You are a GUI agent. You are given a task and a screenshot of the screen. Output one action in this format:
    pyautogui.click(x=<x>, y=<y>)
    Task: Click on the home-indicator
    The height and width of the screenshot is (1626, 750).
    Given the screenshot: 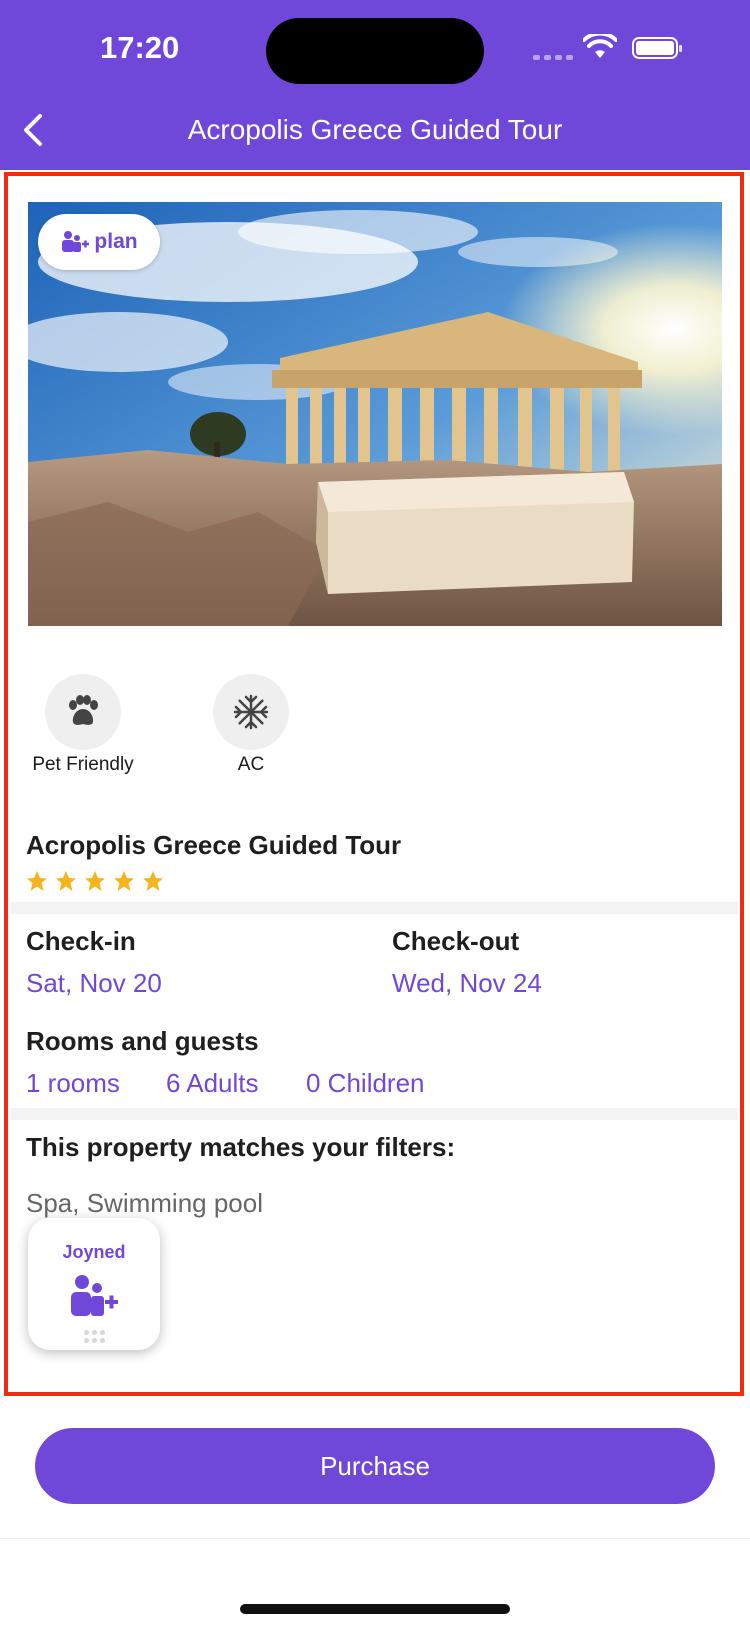 What is the action you would take?
    pyautogui.click(x=375, y=1609)
    